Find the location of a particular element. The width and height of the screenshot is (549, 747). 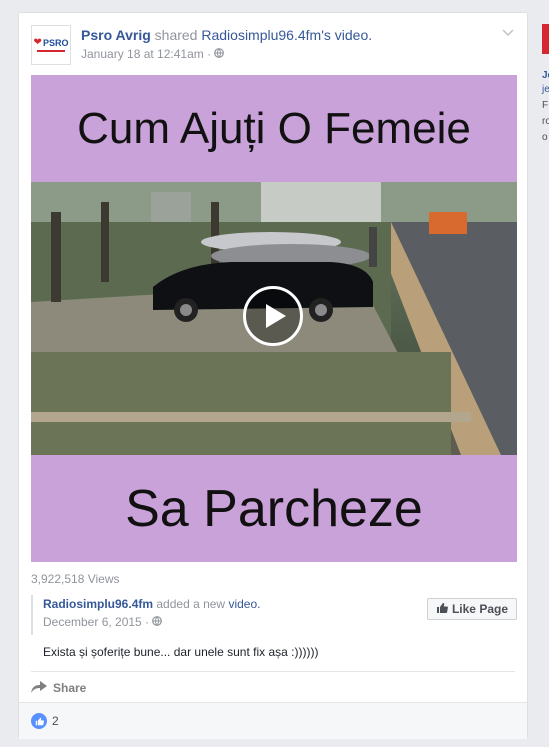

quote-bar is located at coordinates (32, 615).